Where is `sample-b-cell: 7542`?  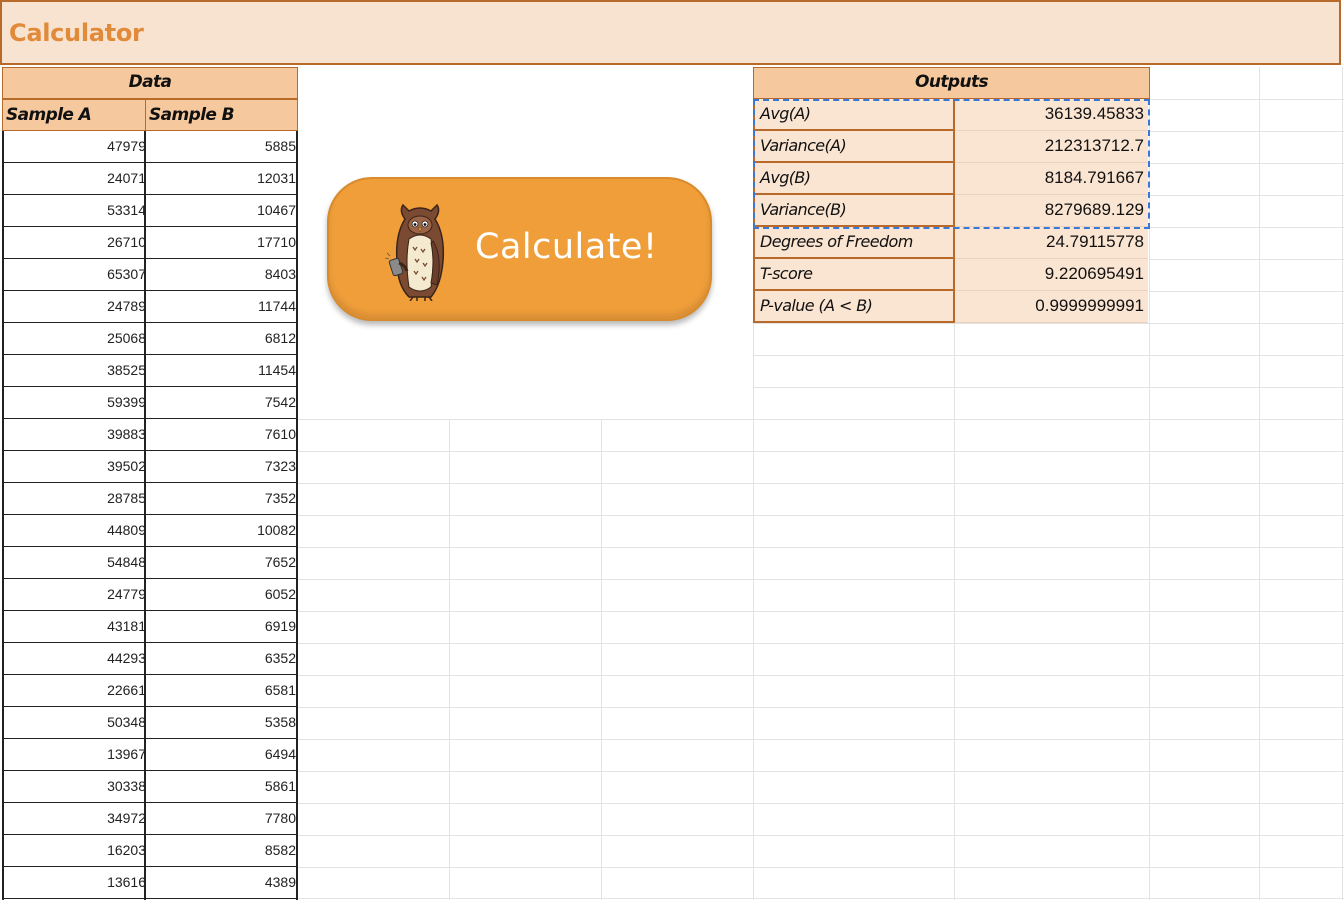 sample-b-cell: 7542 is located at coordinates (223, 403).